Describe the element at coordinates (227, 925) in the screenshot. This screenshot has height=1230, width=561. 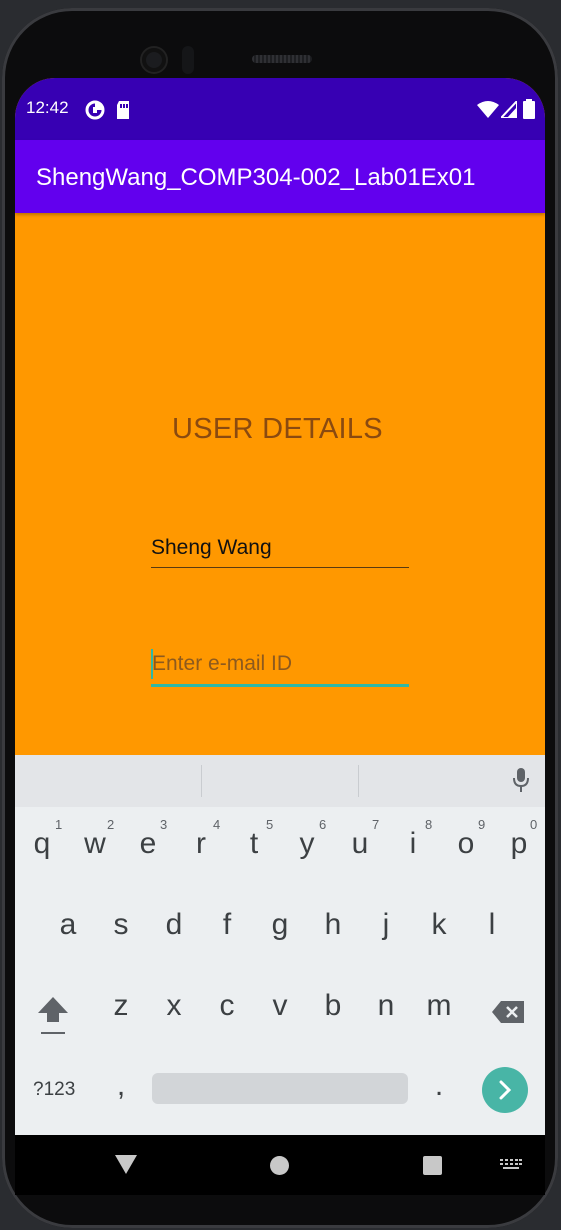
I see `key-f: f` at that location.